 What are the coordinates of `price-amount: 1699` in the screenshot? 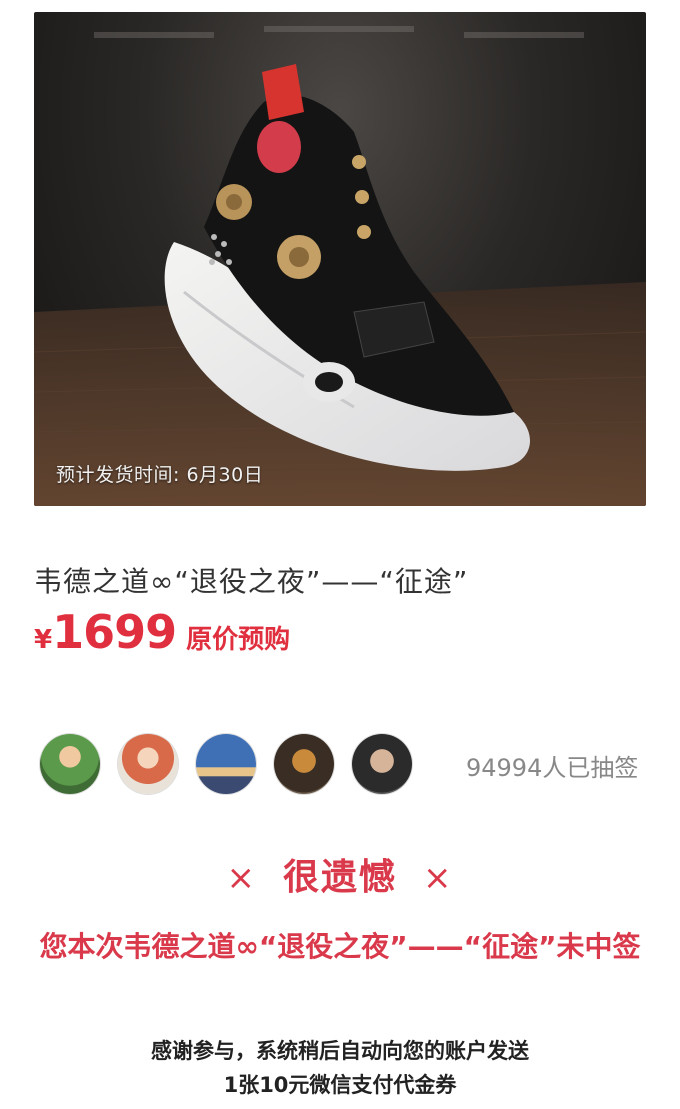 It's located at (114, 632).